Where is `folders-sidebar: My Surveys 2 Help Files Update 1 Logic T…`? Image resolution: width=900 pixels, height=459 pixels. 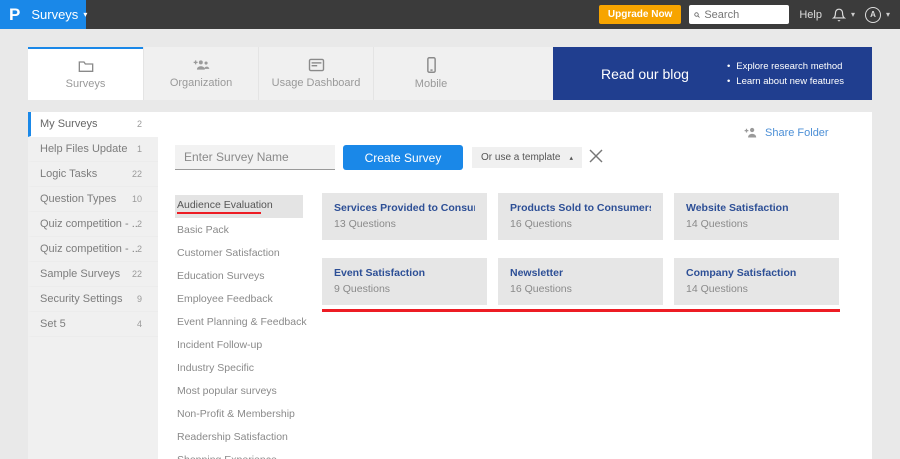
folders-sidebar: My Surveys 2 Help Files Update 1 Logic T… is located at coordinates (93, 285).